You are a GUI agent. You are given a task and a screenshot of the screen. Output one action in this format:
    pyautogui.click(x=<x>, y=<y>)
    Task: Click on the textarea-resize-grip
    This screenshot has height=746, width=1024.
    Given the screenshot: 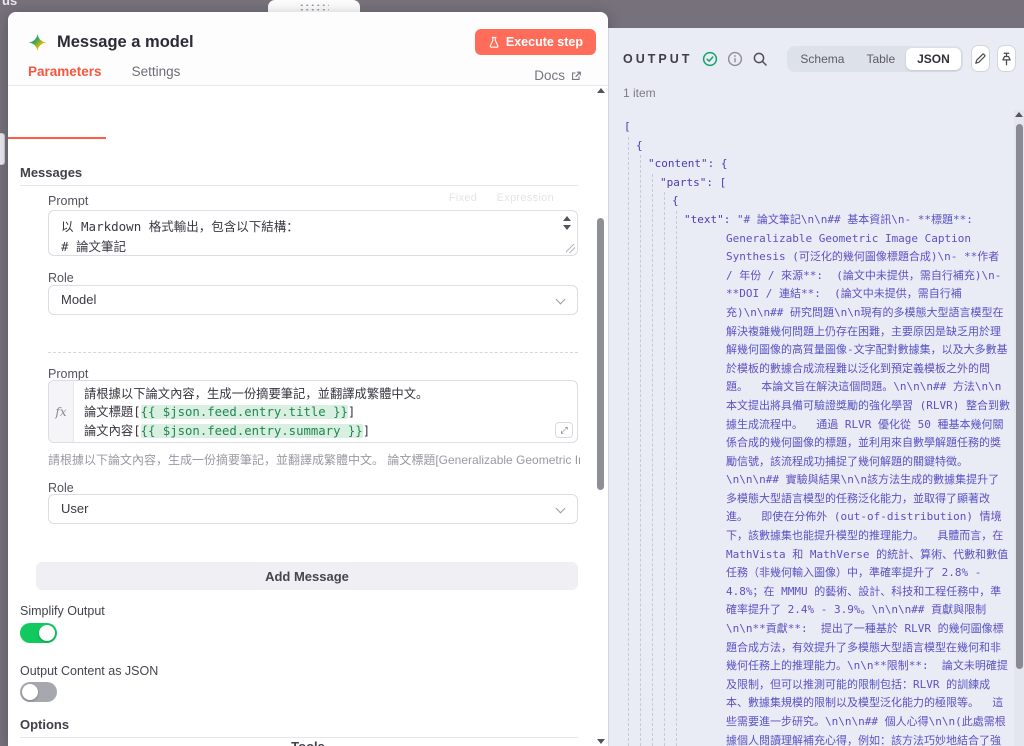 What is the action you would take?
    pyautogui.click(x=570, y=248)
    